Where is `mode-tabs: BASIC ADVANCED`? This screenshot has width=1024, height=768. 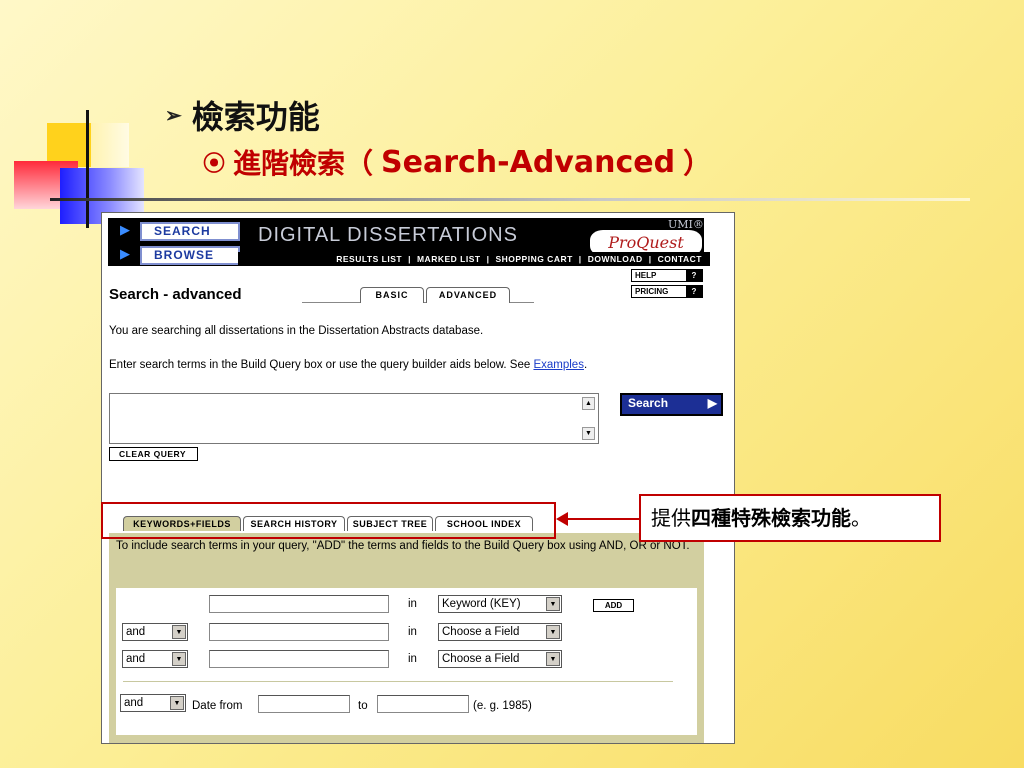
mode-tabs: BASIC ADVANCED is located at coordinates (418, 295).